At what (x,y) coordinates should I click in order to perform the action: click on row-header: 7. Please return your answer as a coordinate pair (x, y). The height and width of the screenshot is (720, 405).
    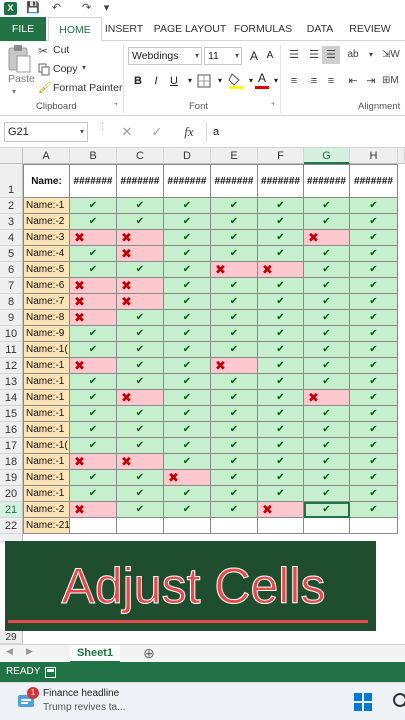
    Looking at the image, I should click on (11, 286).